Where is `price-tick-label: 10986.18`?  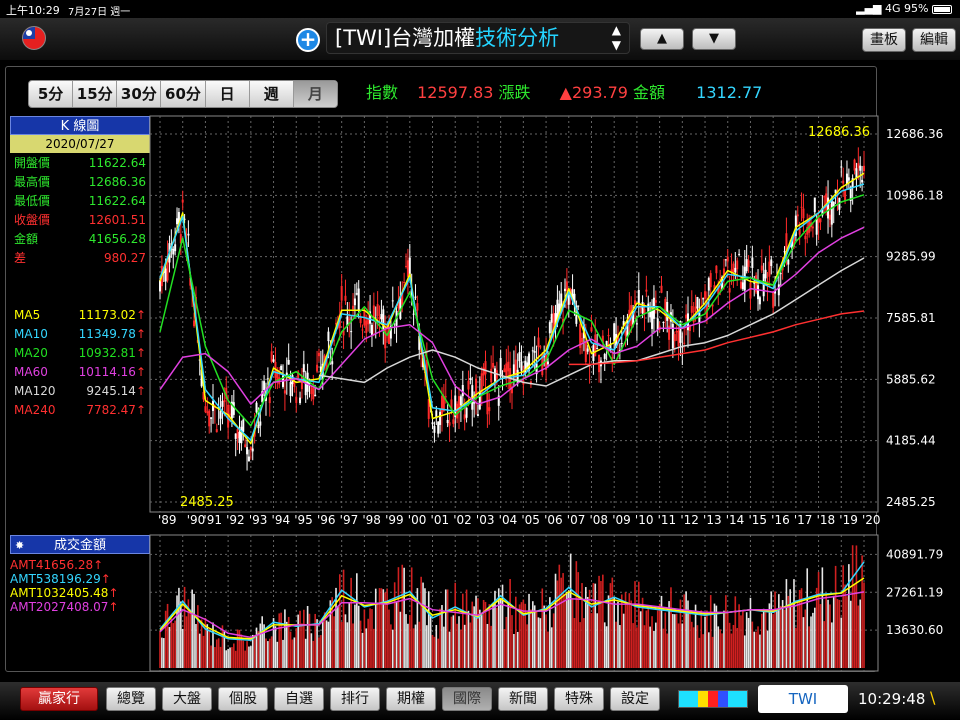
price-tick-label: 10986.18 is located at coordinates (914, 195).